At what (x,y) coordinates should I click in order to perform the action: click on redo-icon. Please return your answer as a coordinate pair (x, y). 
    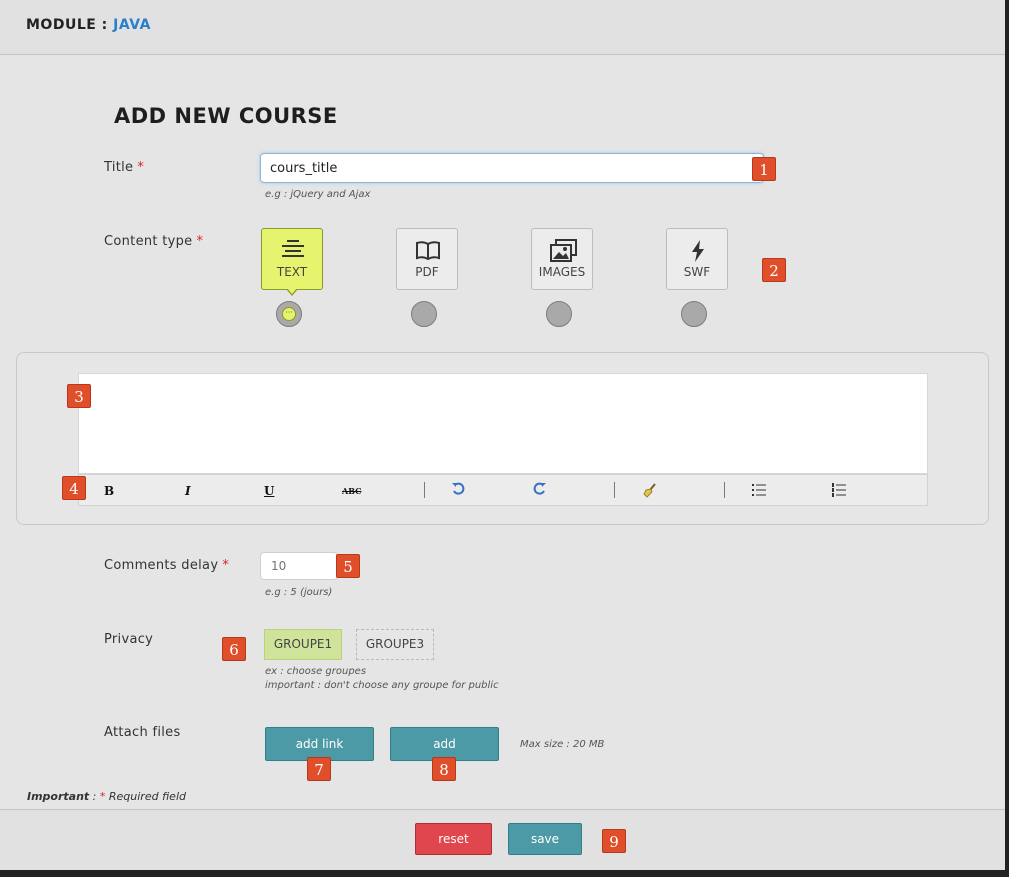
    Looking at the image, I should click on (539, 488).